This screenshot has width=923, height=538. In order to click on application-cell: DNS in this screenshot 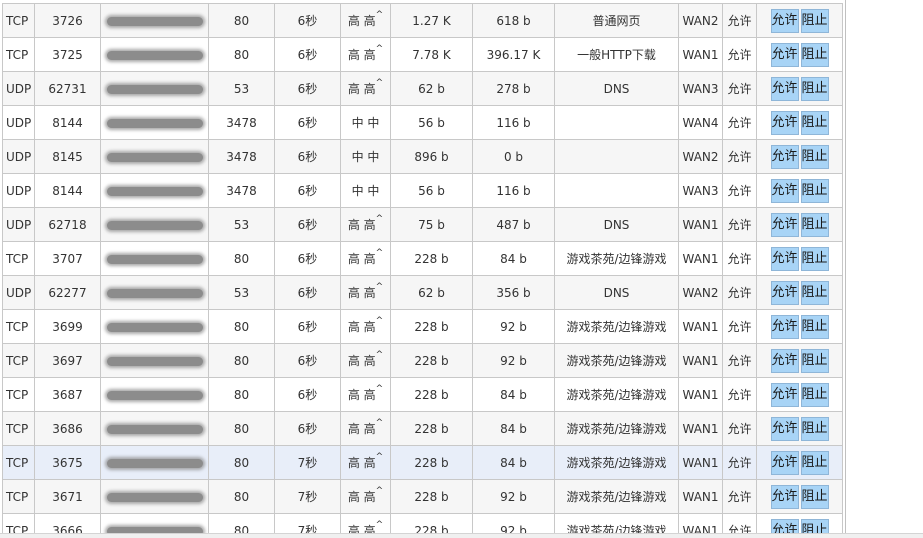, I will do `click(616, 88)`.